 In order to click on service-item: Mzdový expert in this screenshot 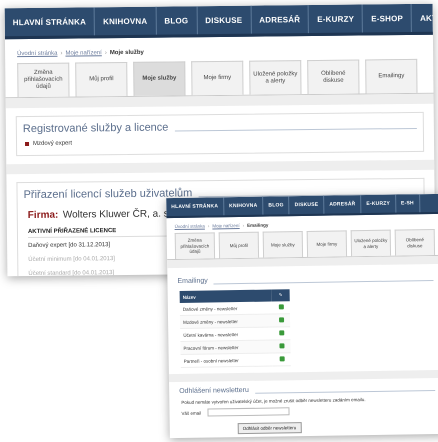, I will do `click(220, 144)`.